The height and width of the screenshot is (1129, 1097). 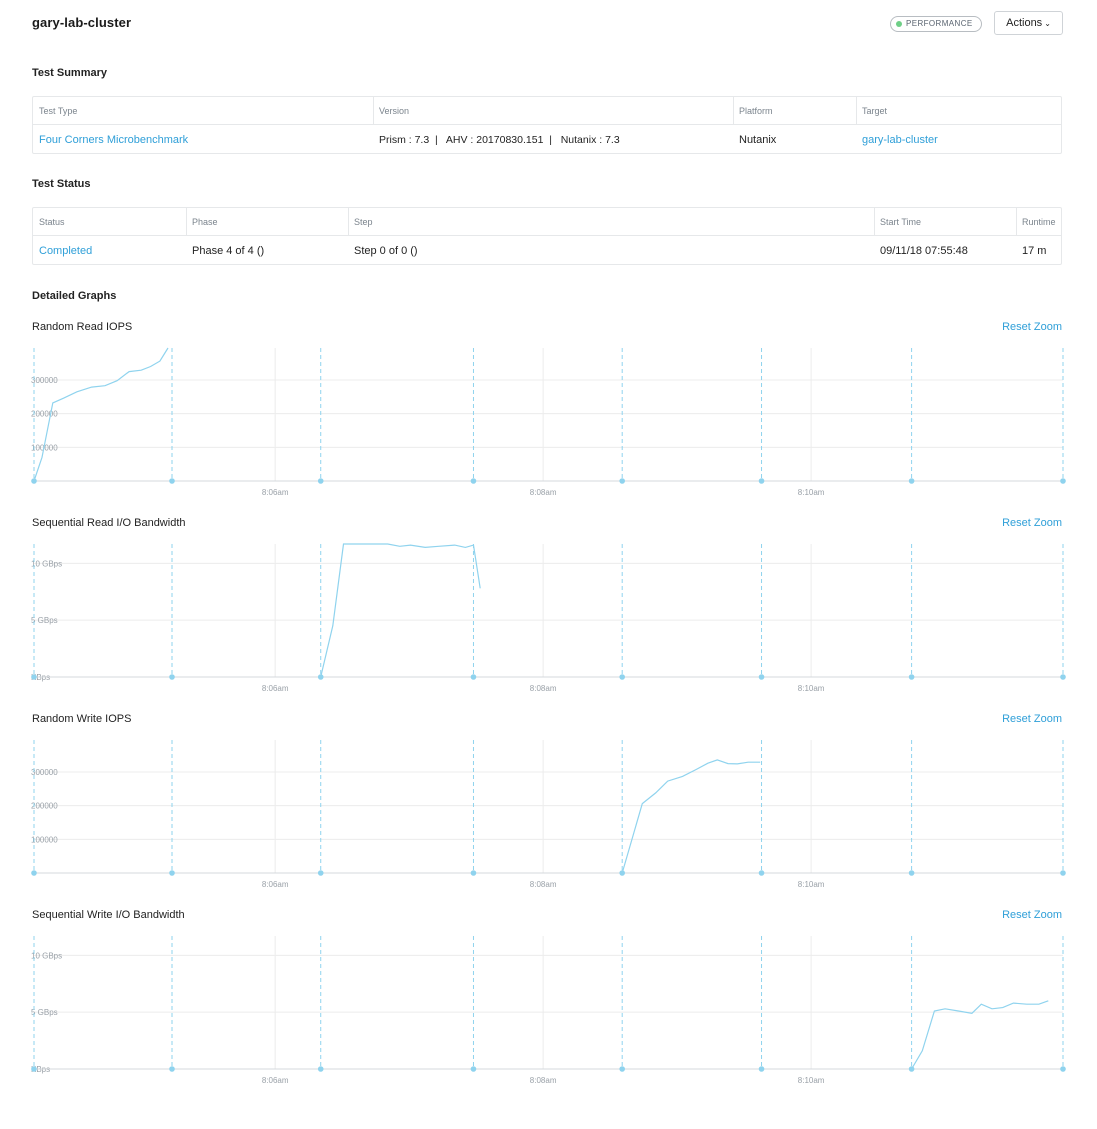 What do you see at coordinates (1039, 222) in the screenshot?
I see `col-runtime: Runtime` at bounding box center [1039, 222].